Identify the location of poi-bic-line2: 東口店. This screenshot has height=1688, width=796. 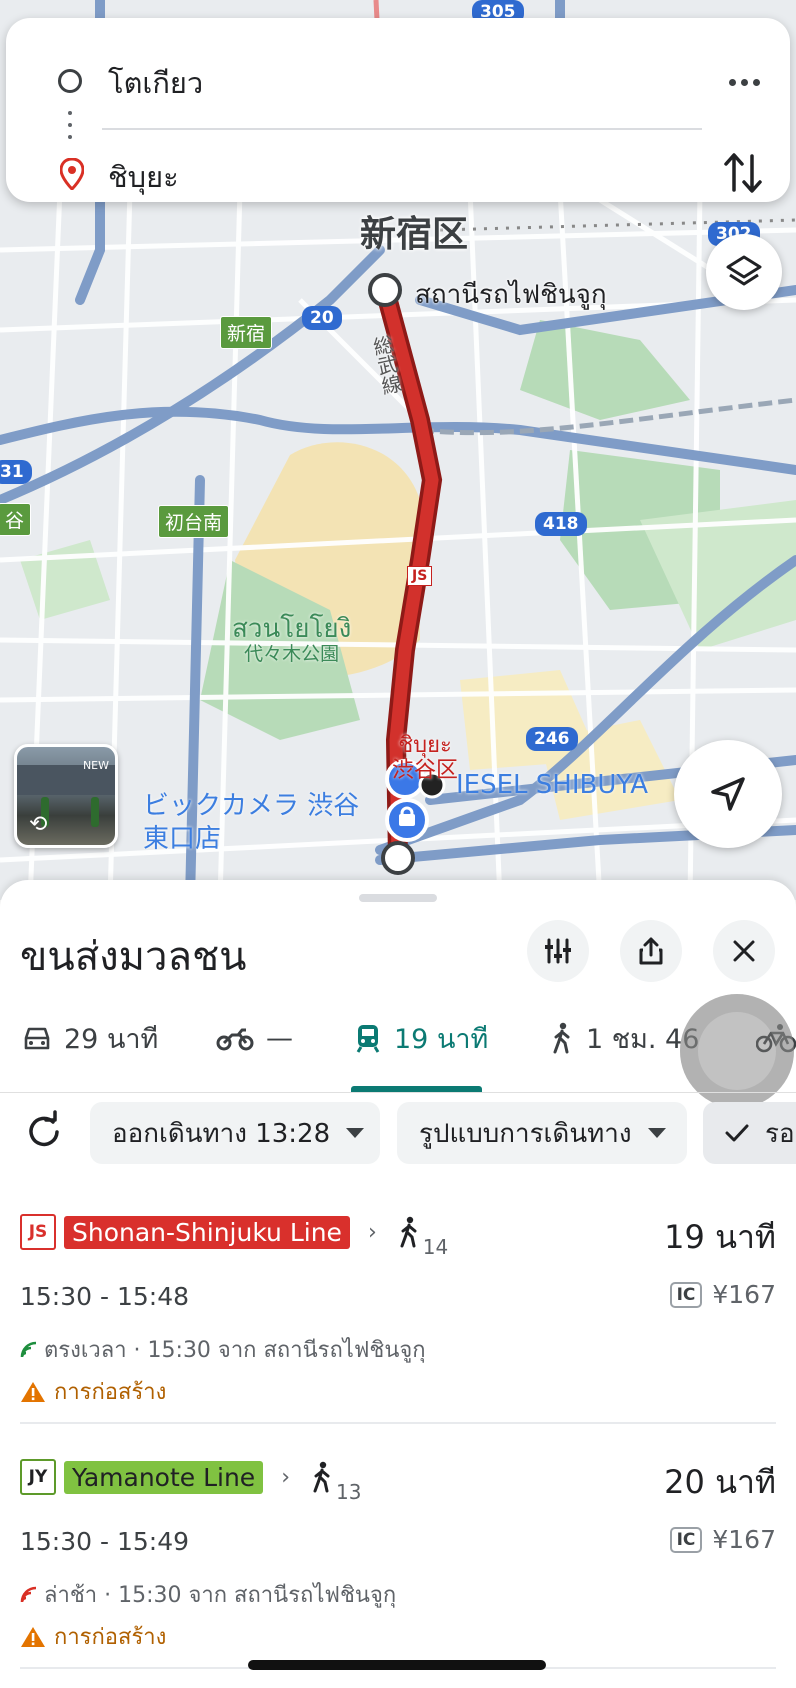
(182, 838).